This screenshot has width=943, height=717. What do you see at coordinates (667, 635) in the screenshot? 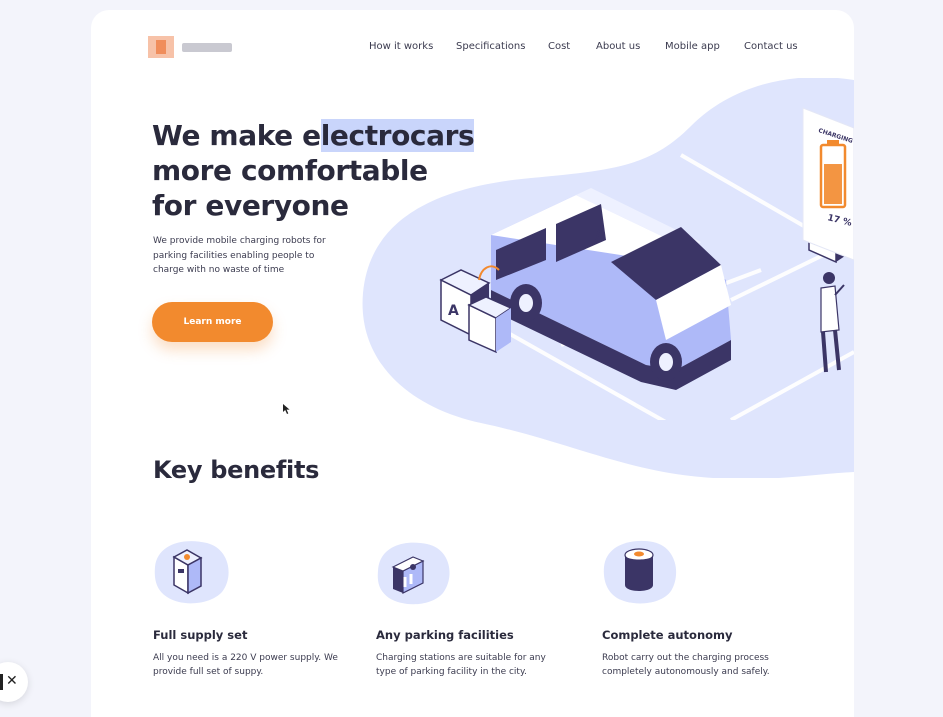
I see `benefit-title: Complete autonomy` at bounding box center [667, 635].